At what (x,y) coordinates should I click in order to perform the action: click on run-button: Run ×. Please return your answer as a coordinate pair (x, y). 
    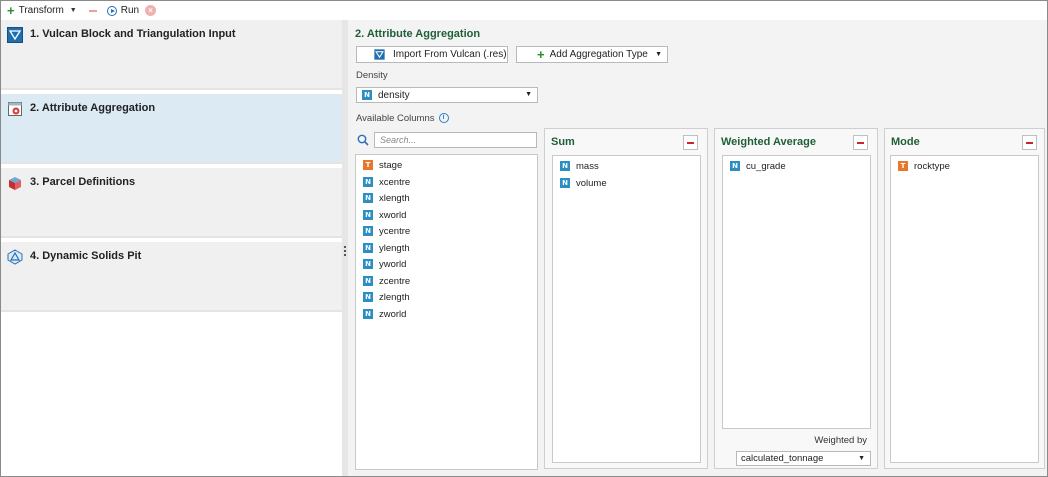
    Looking at the image, I should click on (131, 11).